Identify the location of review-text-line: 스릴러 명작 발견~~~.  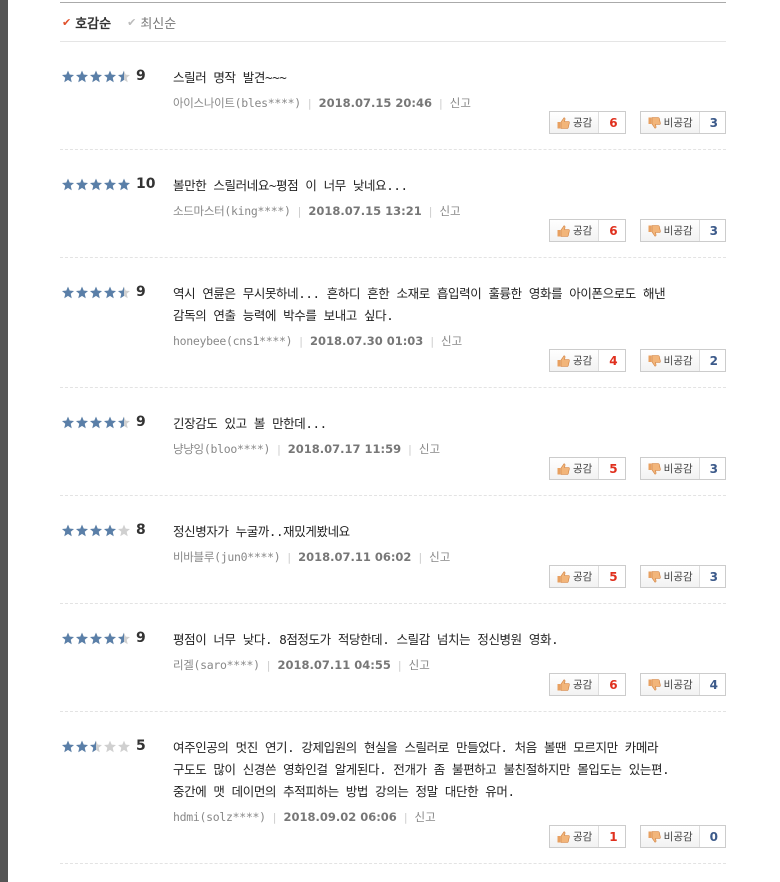
(230, 77).